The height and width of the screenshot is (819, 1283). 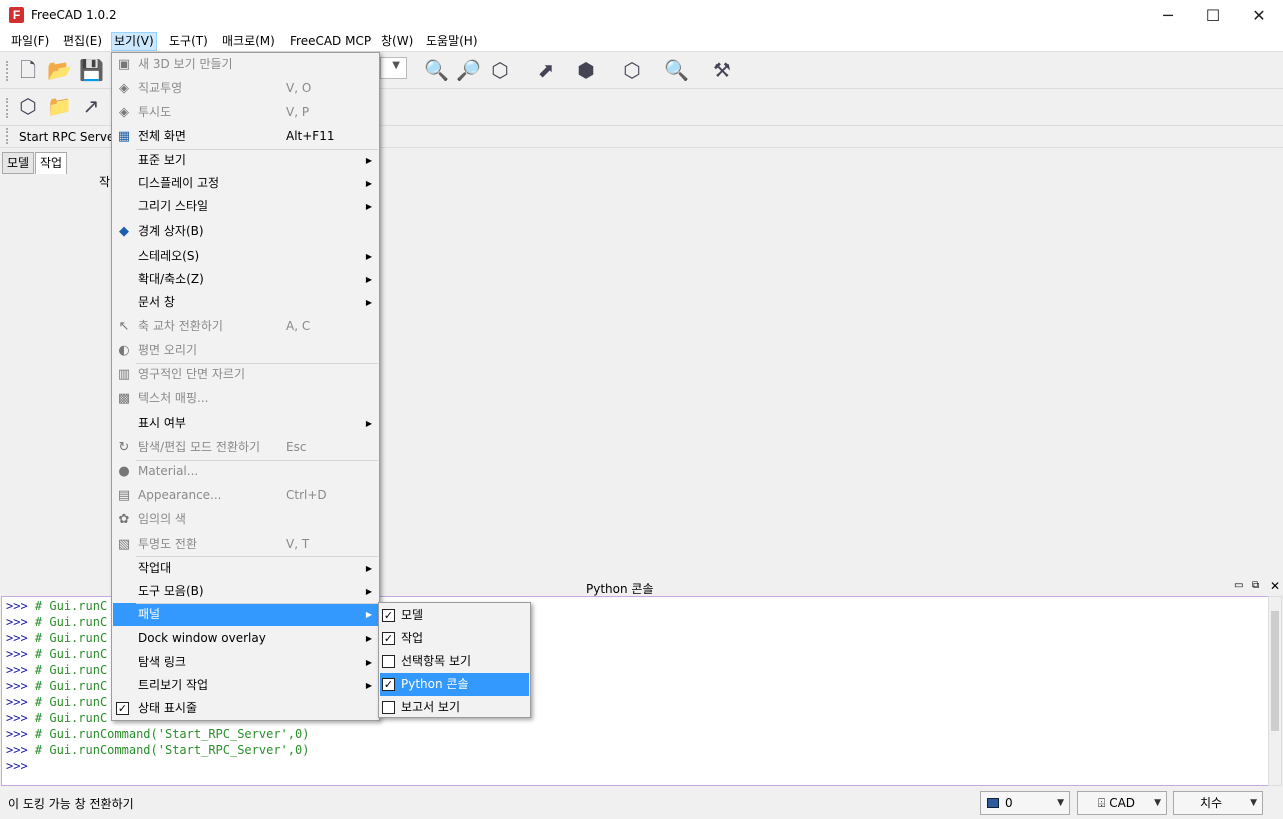 What do you see at coordinates (412, 615) in the screenshot?
I see `panel-item-label: 모델` at bounding box center [412, 615].